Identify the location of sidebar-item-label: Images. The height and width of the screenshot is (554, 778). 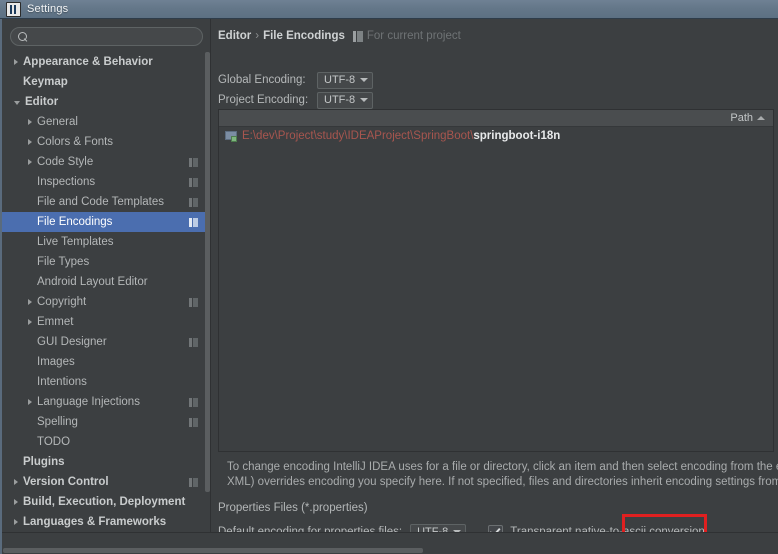
(56, 362).